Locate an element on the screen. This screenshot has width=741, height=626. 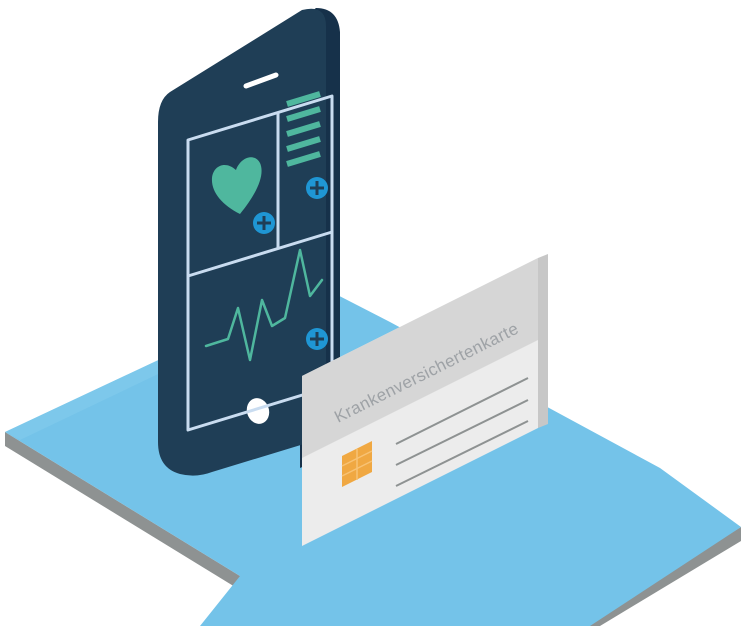
add-document-button is located at coordinates (317, 188).